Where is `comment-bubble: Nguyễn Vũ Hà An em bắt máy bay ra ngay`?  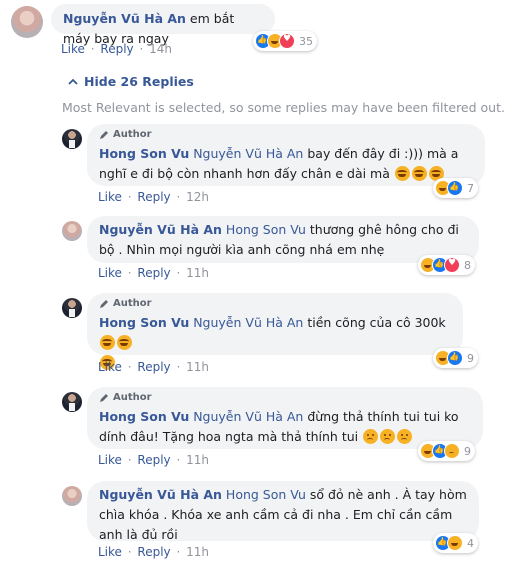 comment-bubble: Nguyễn Vũ Hà An em bắt máy bay ra ngay is located at coordinates (163, 25).